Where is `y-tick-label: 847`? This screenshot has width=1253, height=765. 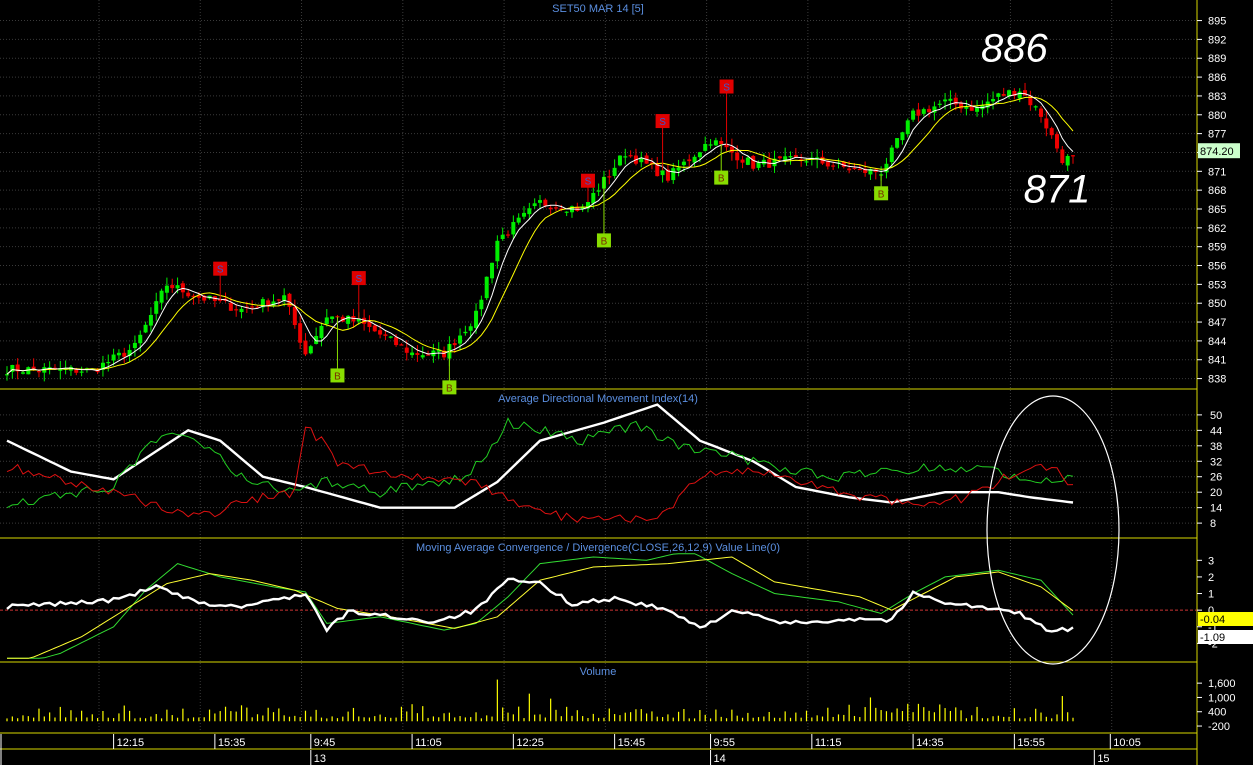
y-tick-label: 847 is located at coordinates (1217, 323).